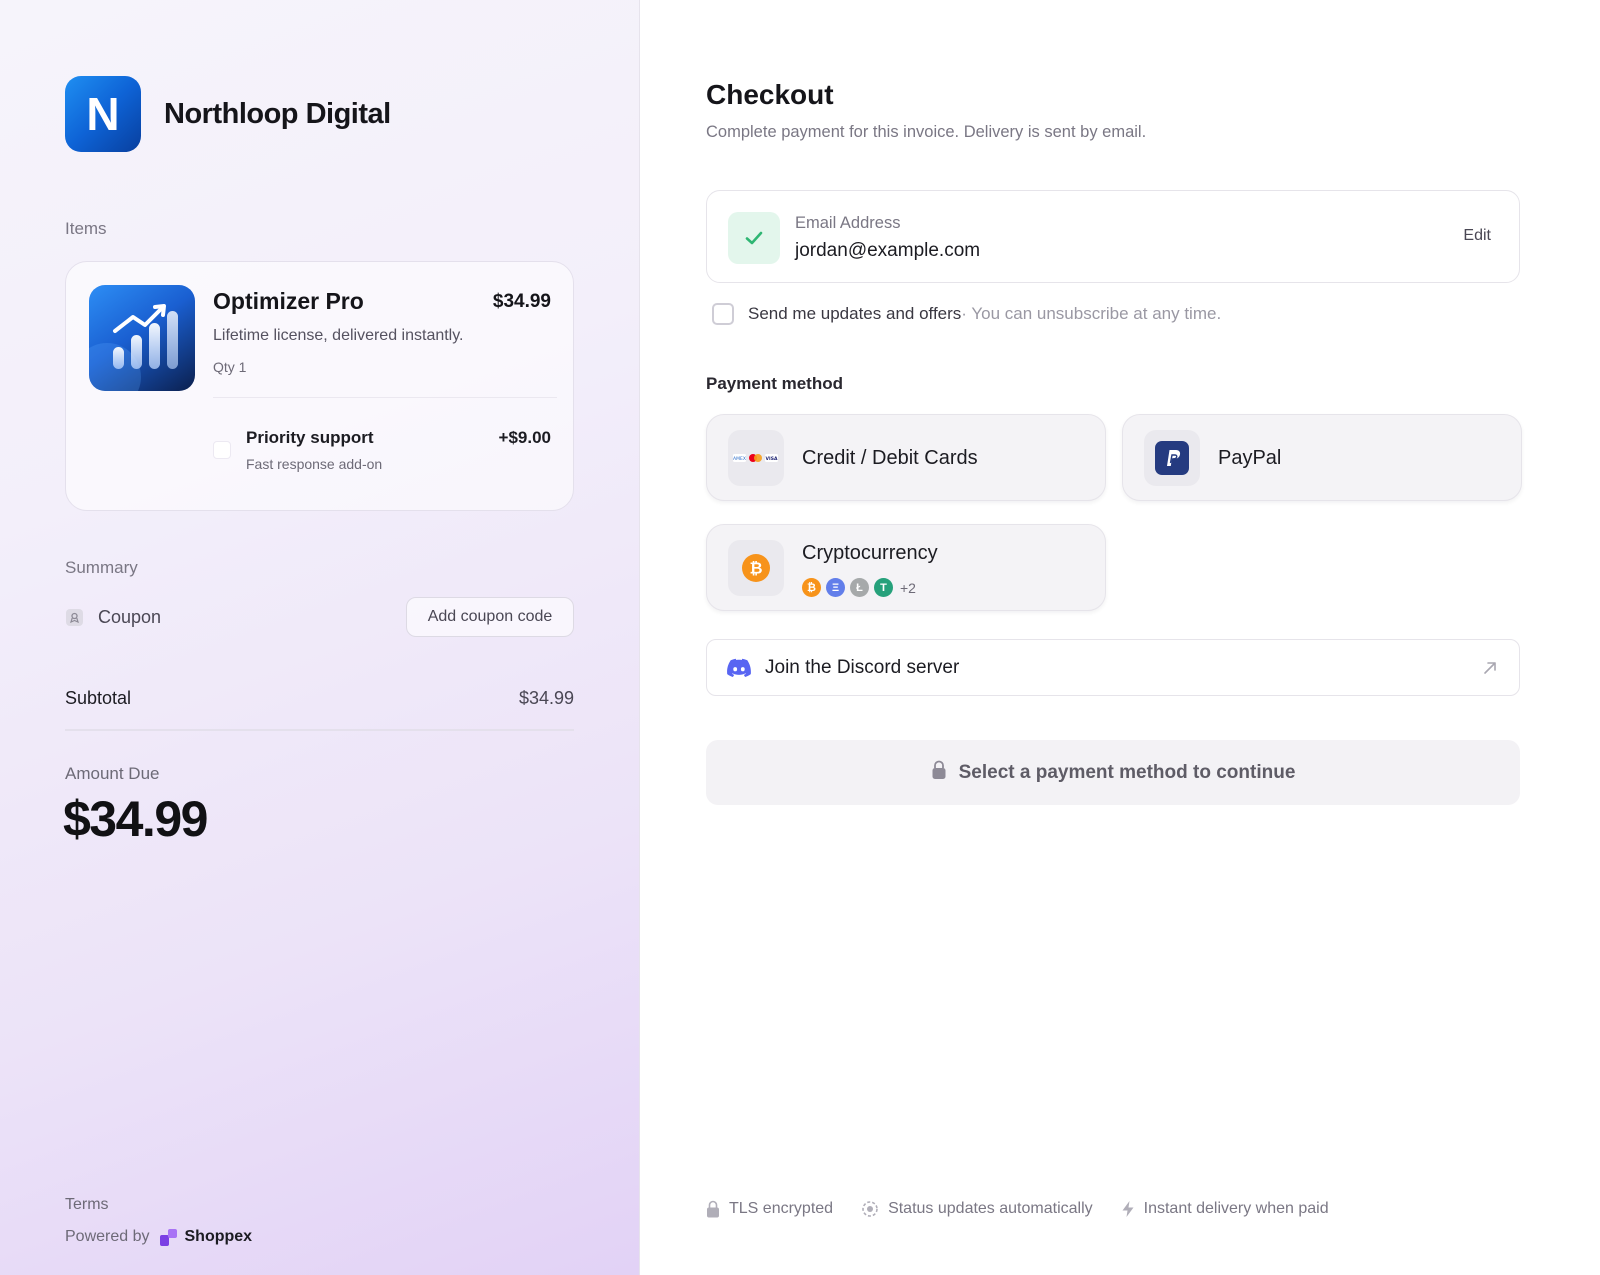 The height and width of the screenshot is (1275, 1600). What do you see at coordinates (87, 1205) in the screenshot?
I see `terms-link: Terms` at bounding box center [87, 1205].